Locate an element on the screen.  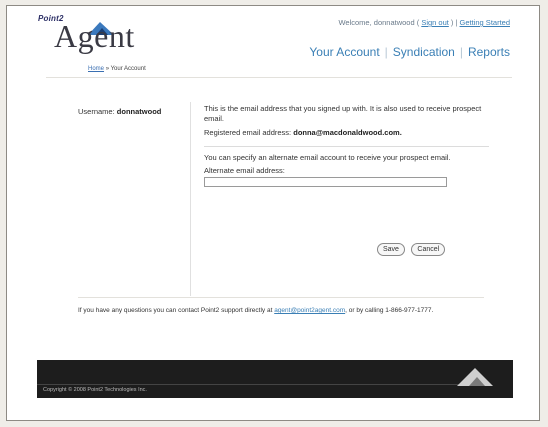
nav-your-account: Your Account is located at coordinates (344, 52).